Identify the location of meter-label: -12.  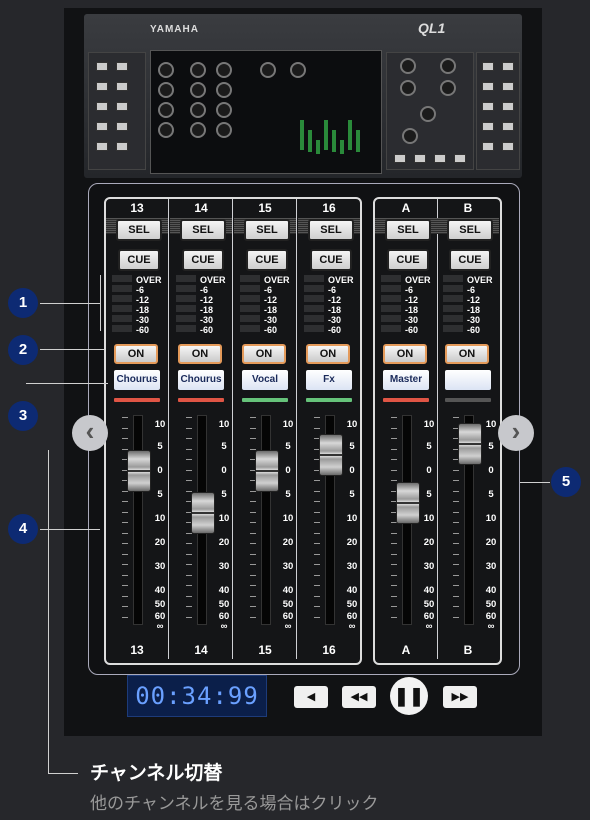
(335, 300).